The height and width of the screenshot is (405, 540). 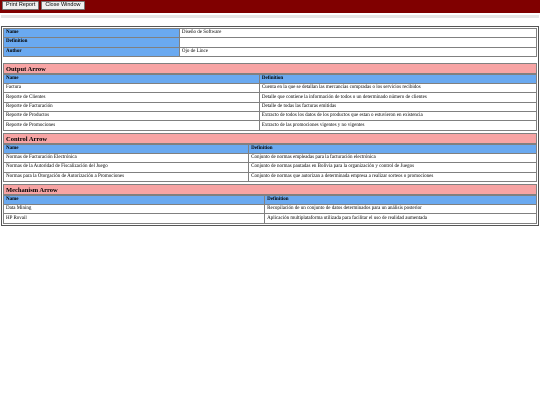 What do you see at coordinates (134, 218) in the screenshot?
I see `mechanism-row-name: HP Rovail` at bounding box center [134, 218].